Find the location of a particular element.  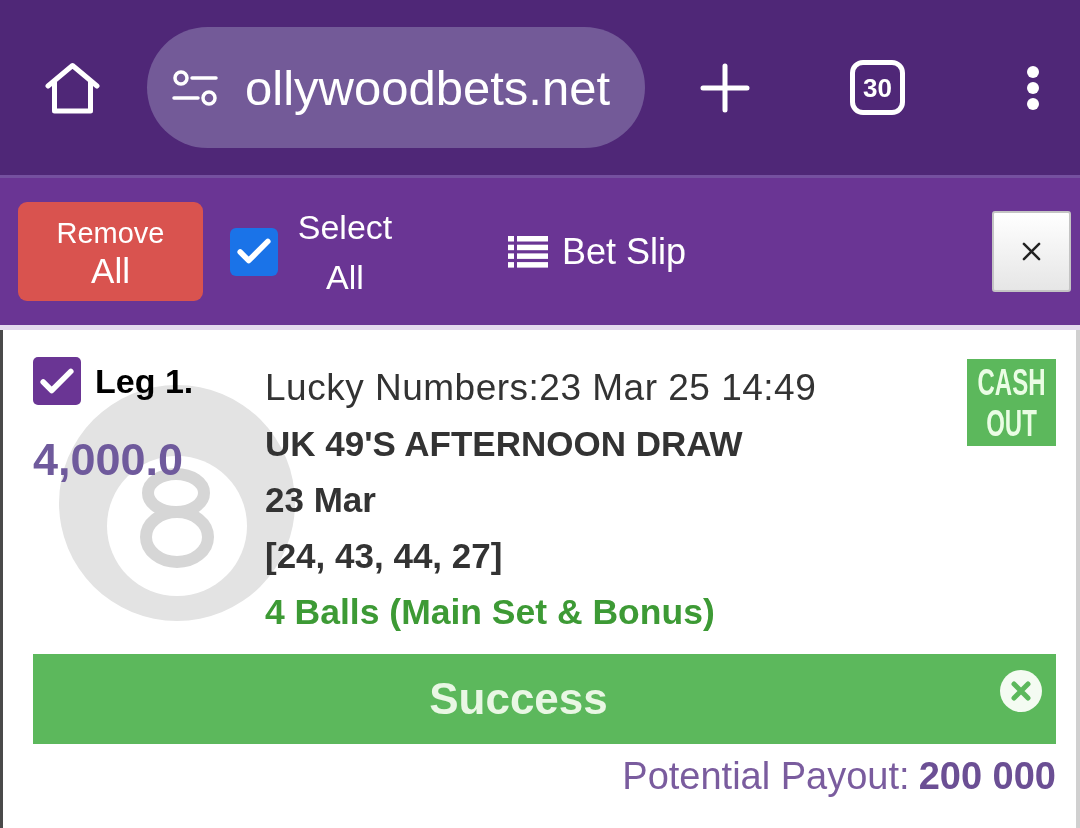

payout-label: Potential Payout: is located at coordinates (766, 776).